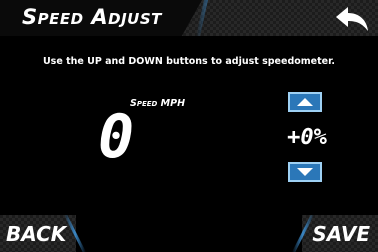 This screenshot has width=378, height=252. I want to click on footer-center-panel, so click(189, 233).